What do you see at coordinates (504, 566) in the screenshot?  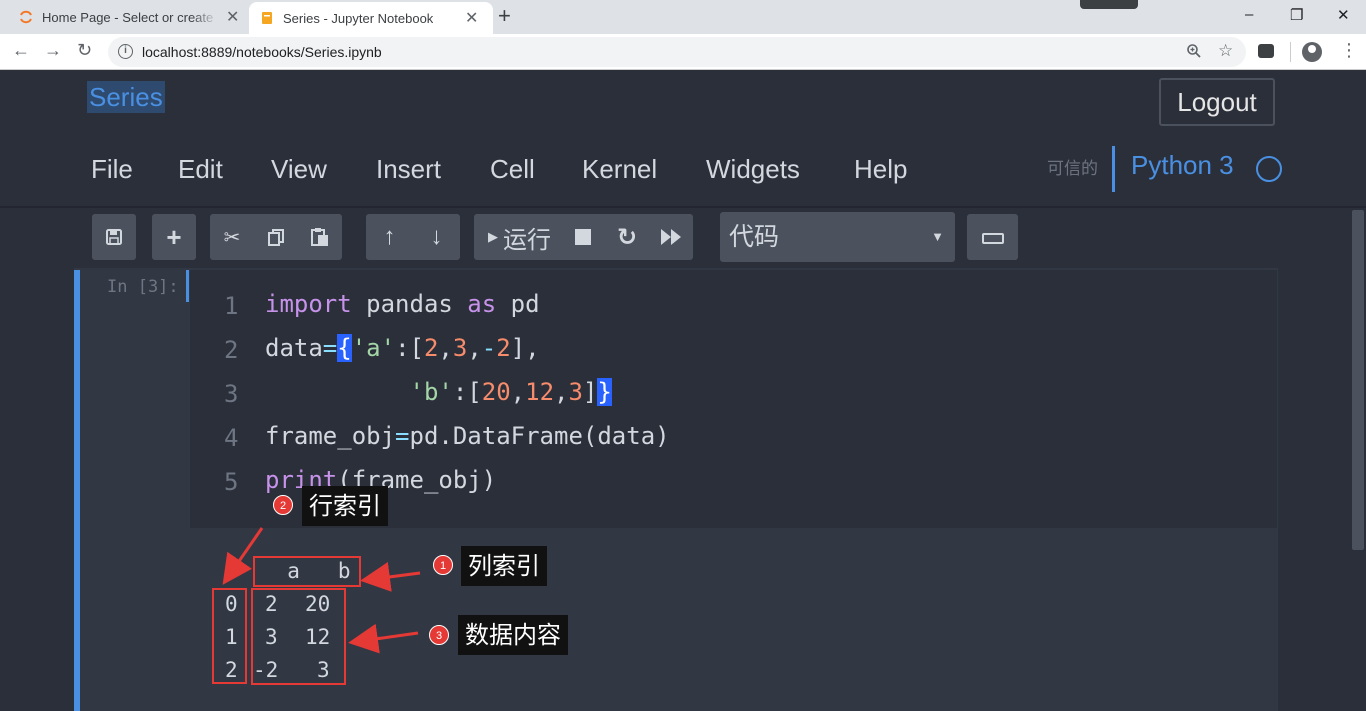 I see `column-index-label: 列索引` at bounding box center [504, 566].